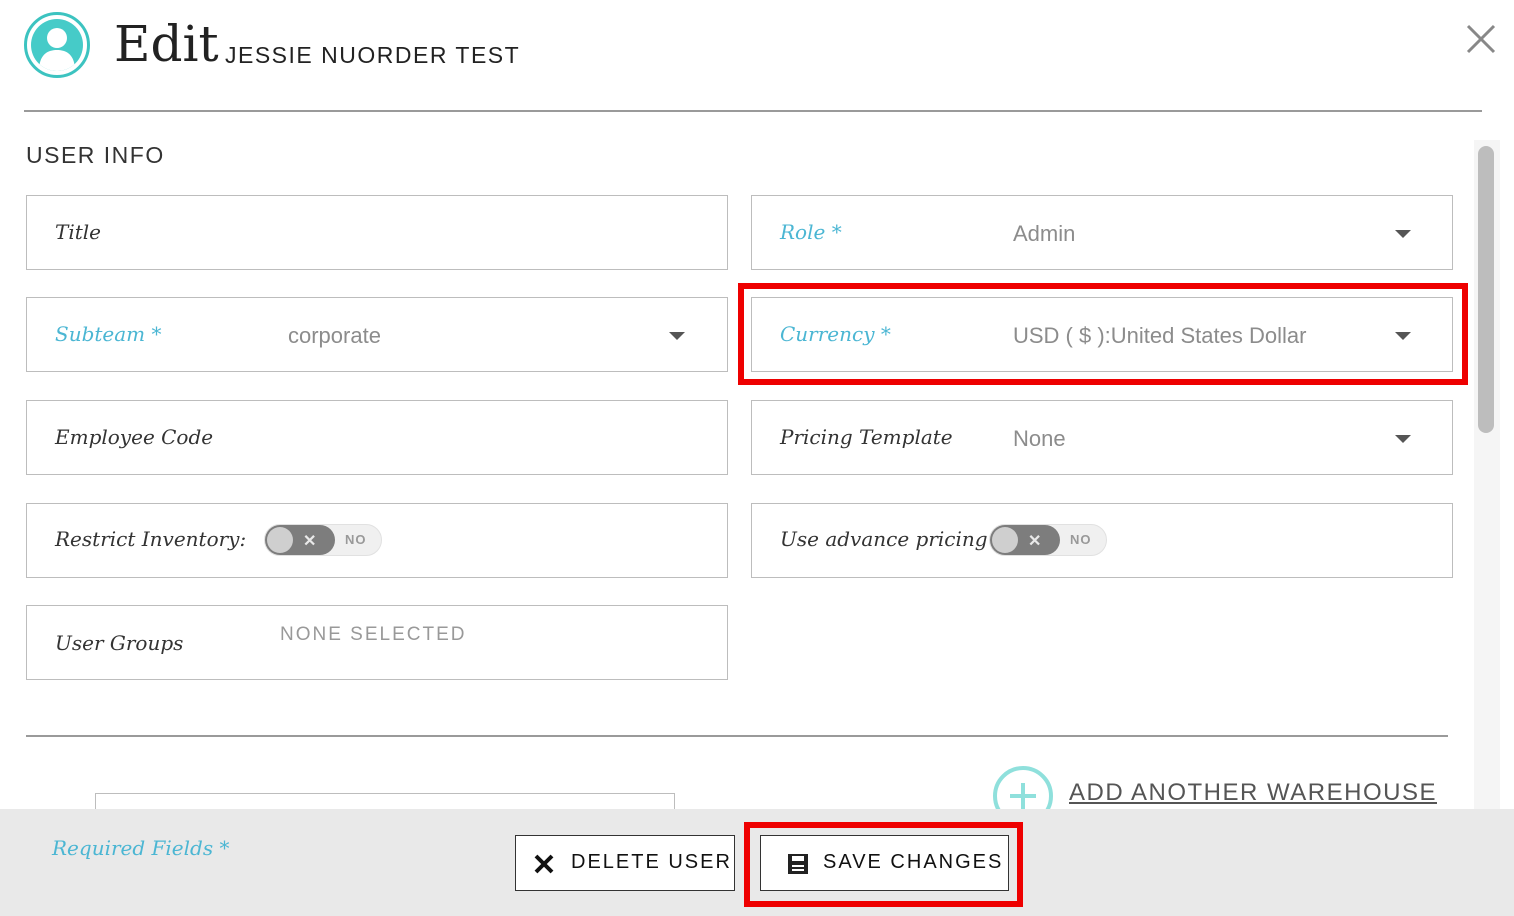 The image size is (1514, 916). What do you see at coordinates (373, 634) in the screenshot?
I see `user-groups-value: NONE SELECTED` at bounding box center [373, 634].